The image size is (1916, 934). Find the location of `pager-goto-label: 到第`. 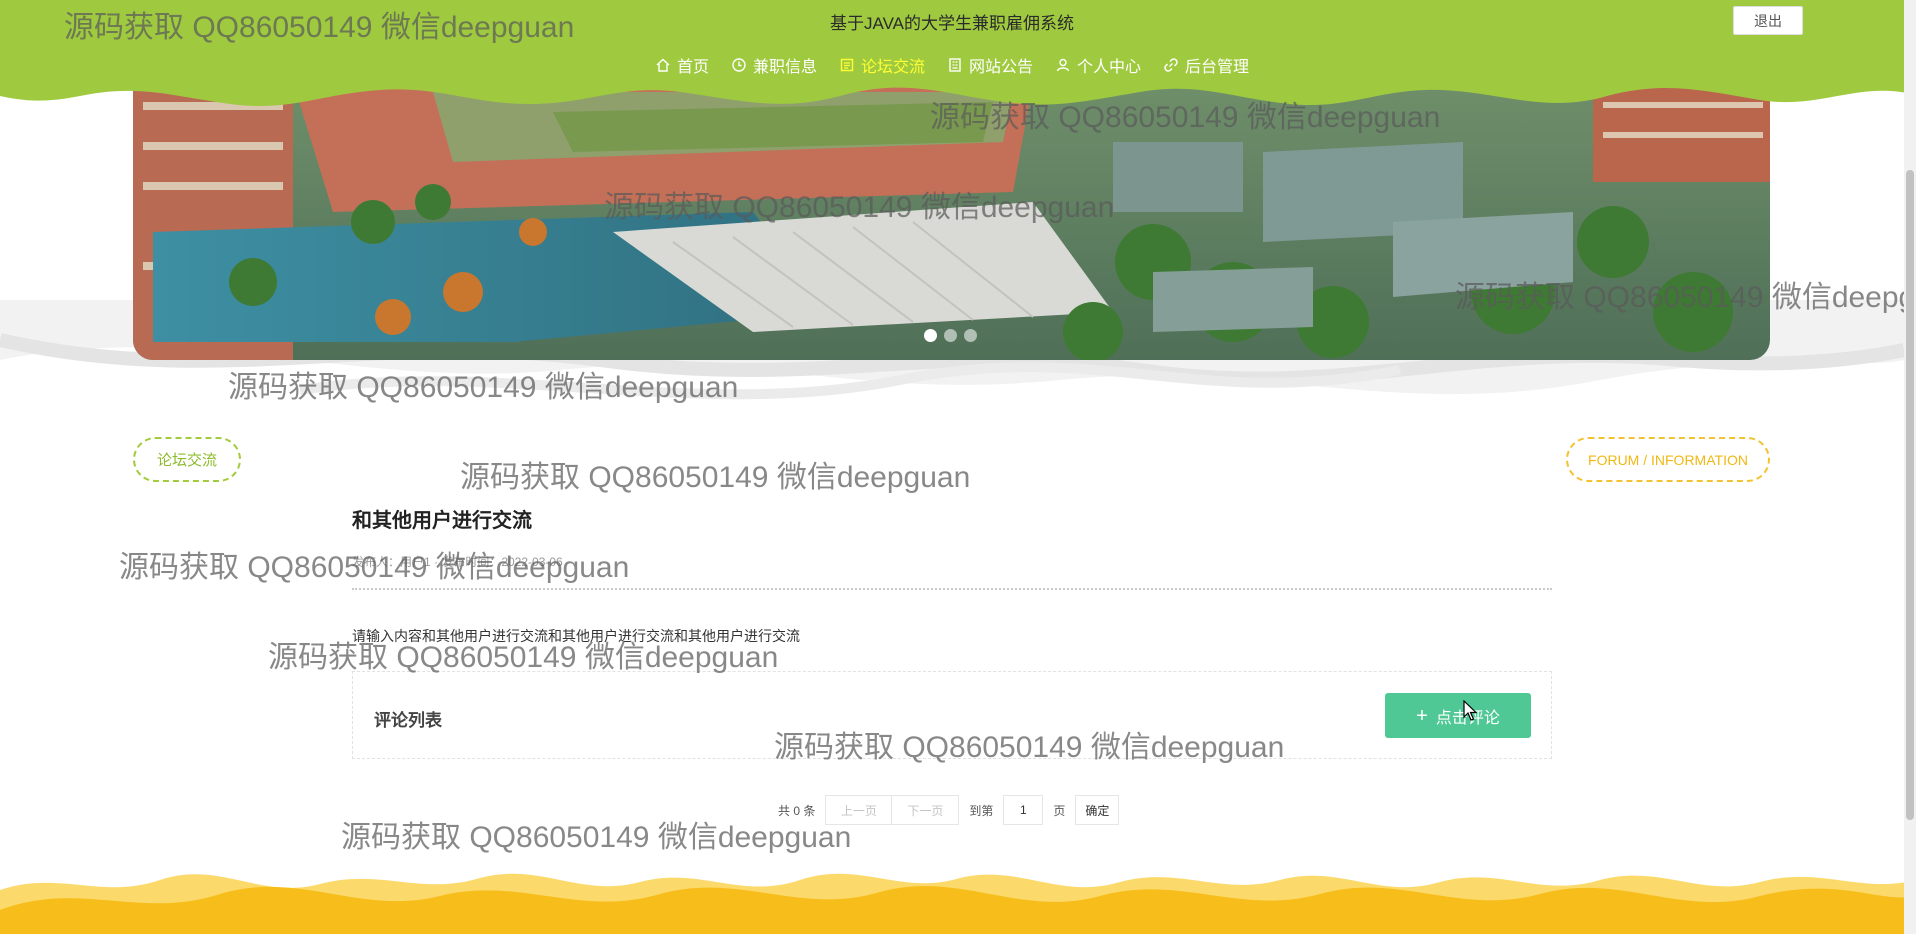

pager-goto-label: 到第 is located at coordinates (981, 810).